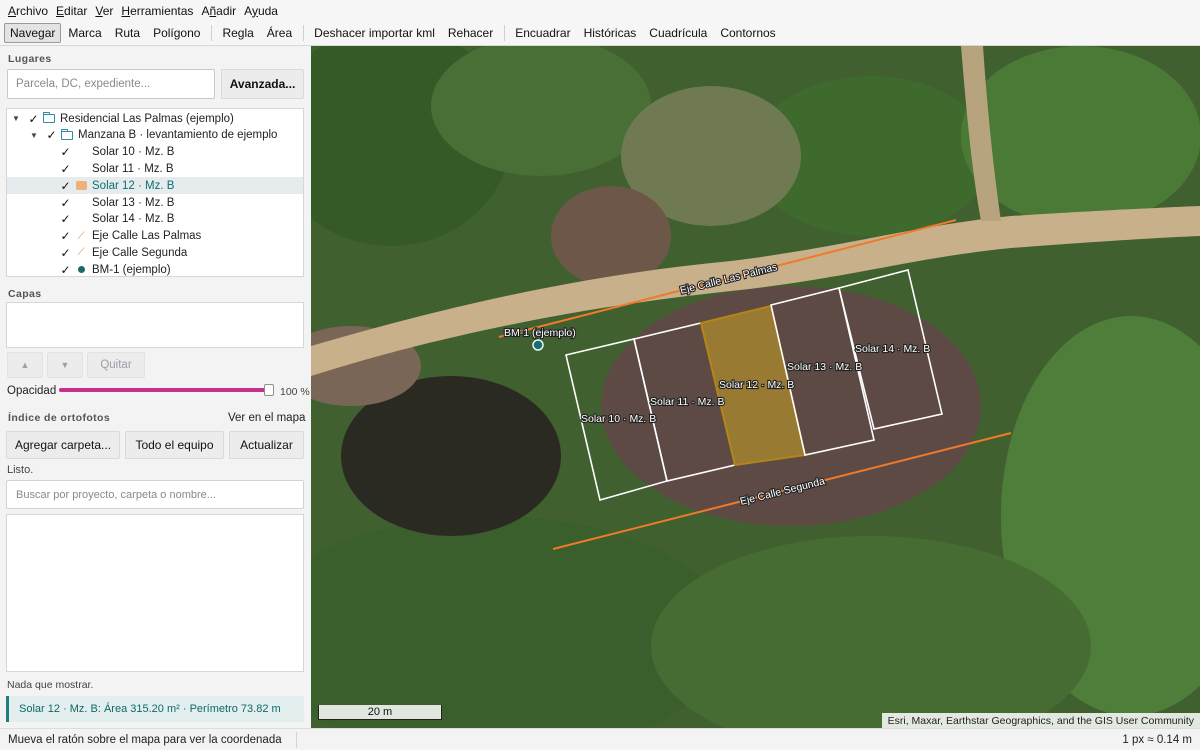 The image size is (1200, 750). What do you see at coordinates (174, 445) in the screenshot?
I see `all-computer-button: Todo el equipo` at bounding box center [174, 445].